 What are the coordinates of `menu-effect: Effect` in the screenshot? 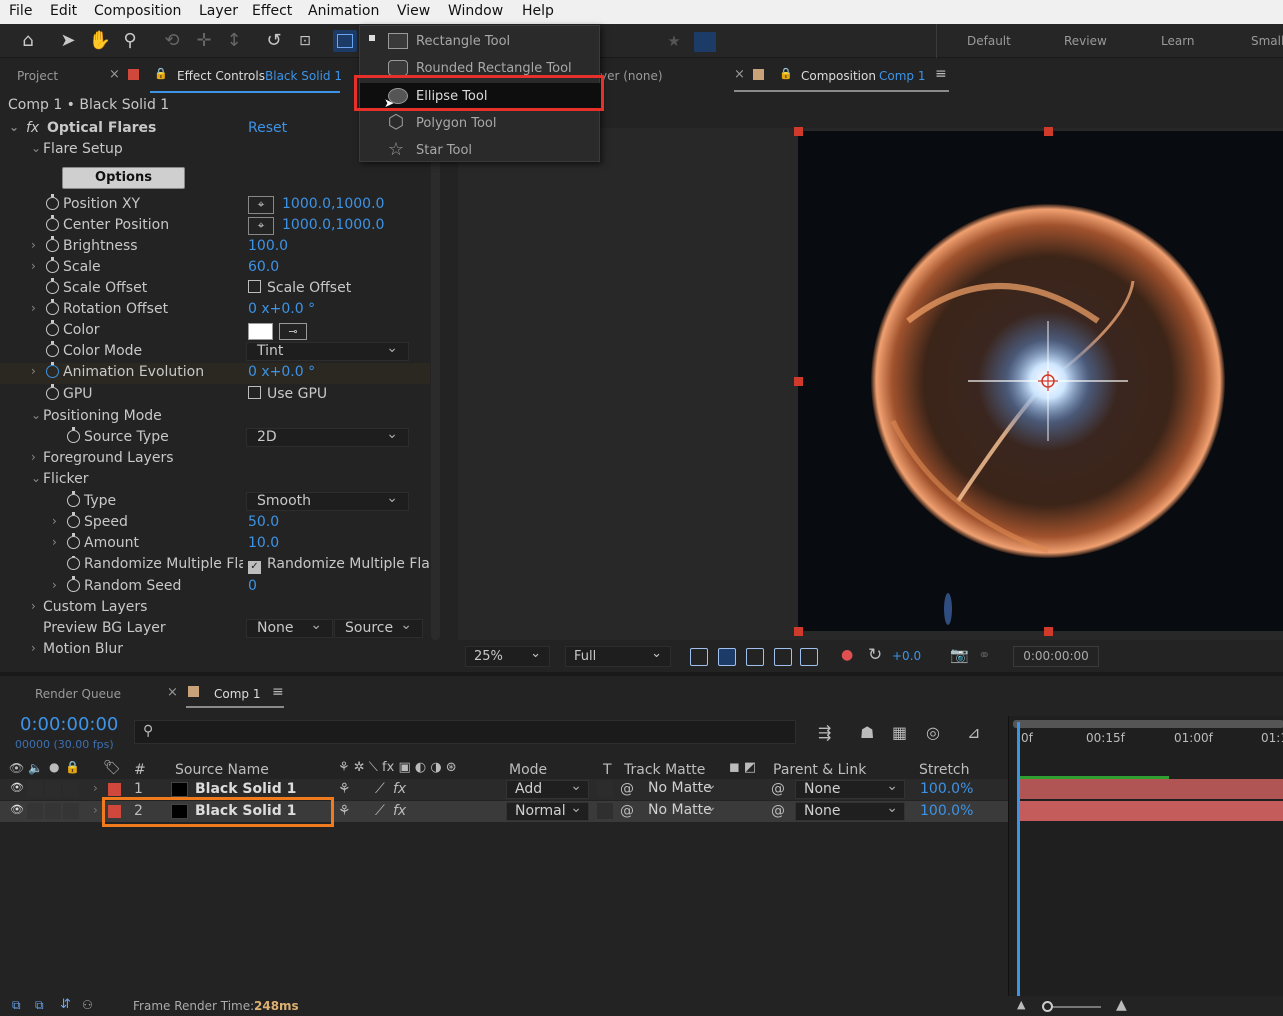 It's located at (272, 11).